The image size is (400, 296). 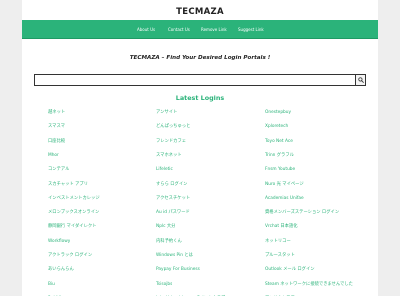 What do you see at coordinates (58, 169) in the screenshot?
I see `login-link: コンテアル` at bounding box center [58, 169].